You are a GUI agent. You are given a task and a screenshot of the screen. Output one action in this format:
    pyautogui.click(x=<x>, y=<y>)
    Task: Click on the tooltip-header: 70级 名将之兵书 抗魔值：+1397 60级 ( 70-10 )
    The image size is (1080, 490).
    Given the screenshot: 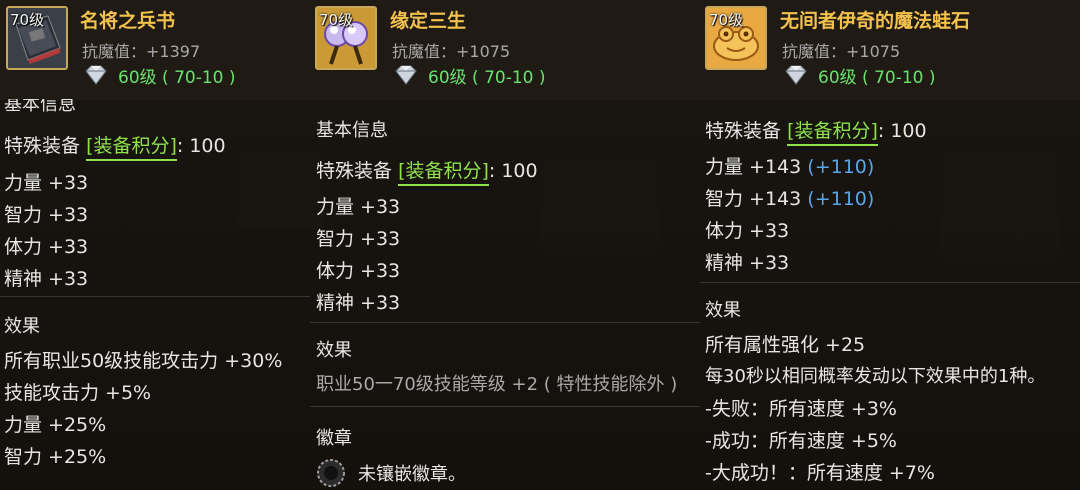 What is the action you would take?
    pyautogui.click(x=155, y=50)
    